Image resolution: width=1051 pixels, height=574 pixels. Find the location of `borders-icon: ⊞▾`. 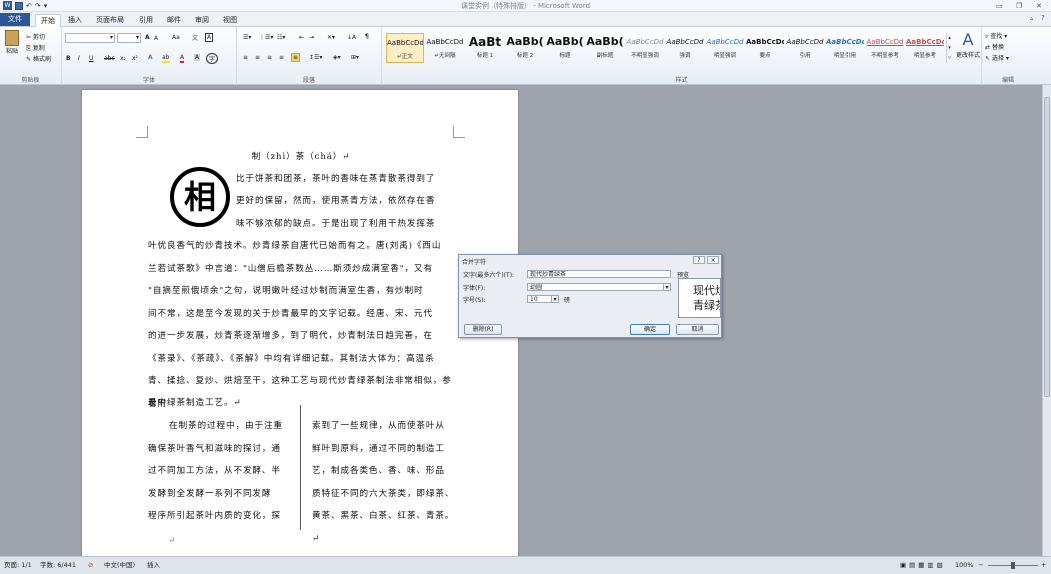

borders-icon: ⊞▾ is located at coordinates (355, 57).